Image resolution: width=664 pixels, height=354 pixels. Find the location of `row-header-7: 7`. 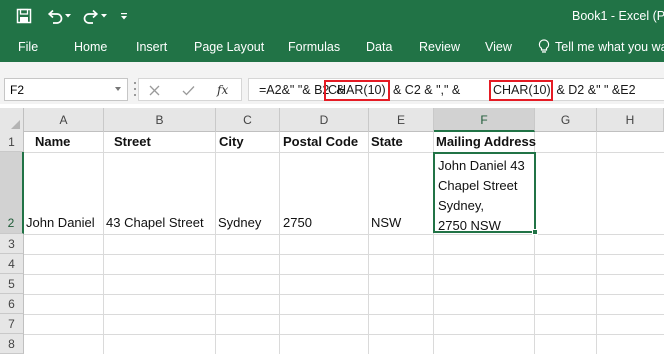

row-header-7: 7 is located at coordinates (12, 324).